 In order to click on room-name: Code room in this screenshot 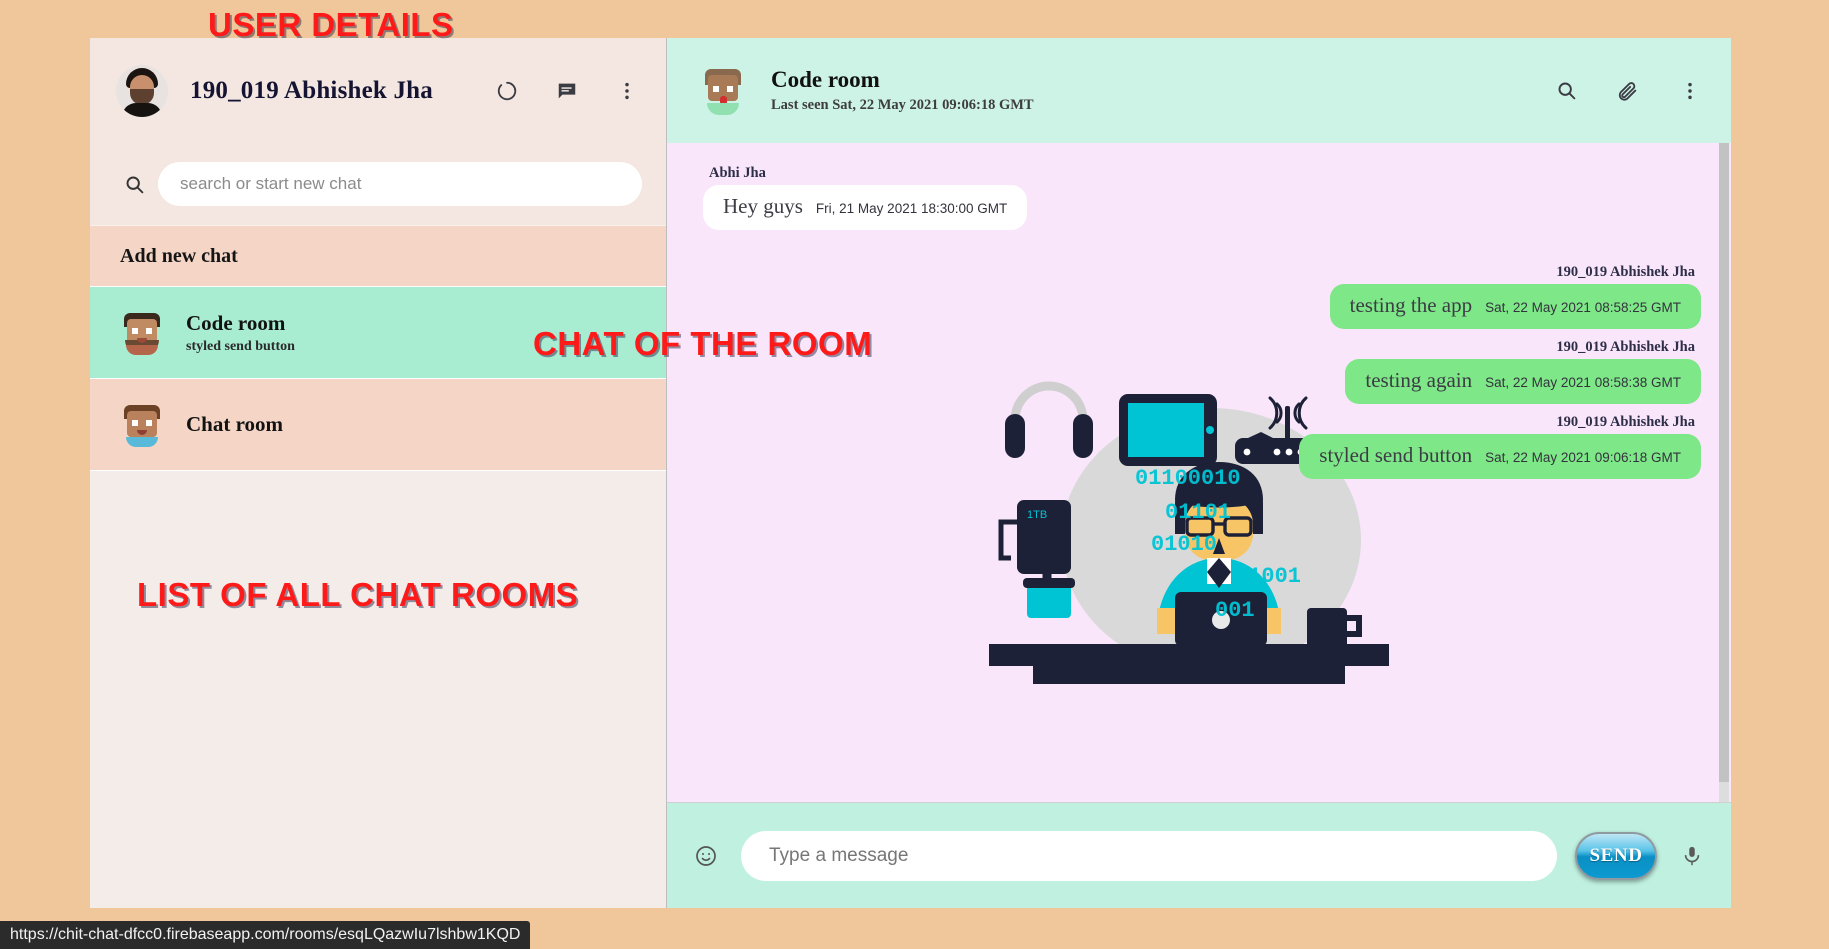, I will do `click(236, 323)`.